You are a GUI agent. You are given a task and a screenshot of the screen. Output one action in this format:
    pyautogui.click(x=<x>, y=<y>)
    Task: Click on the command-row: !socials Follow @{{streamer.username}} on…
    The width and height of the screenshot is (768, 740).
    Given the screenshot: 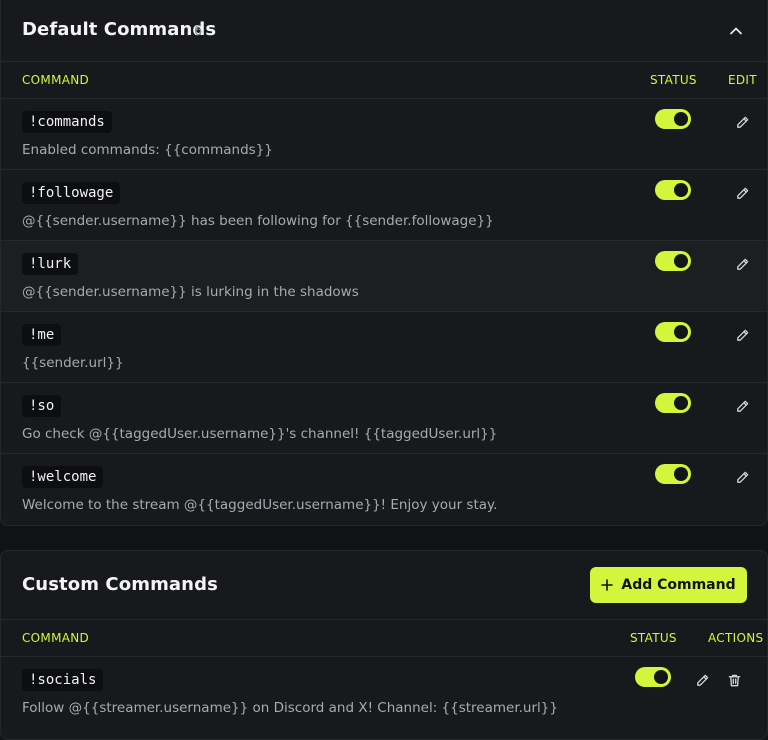 What is the action you would take?
    pyautogui.click(x=384, y=692)
    